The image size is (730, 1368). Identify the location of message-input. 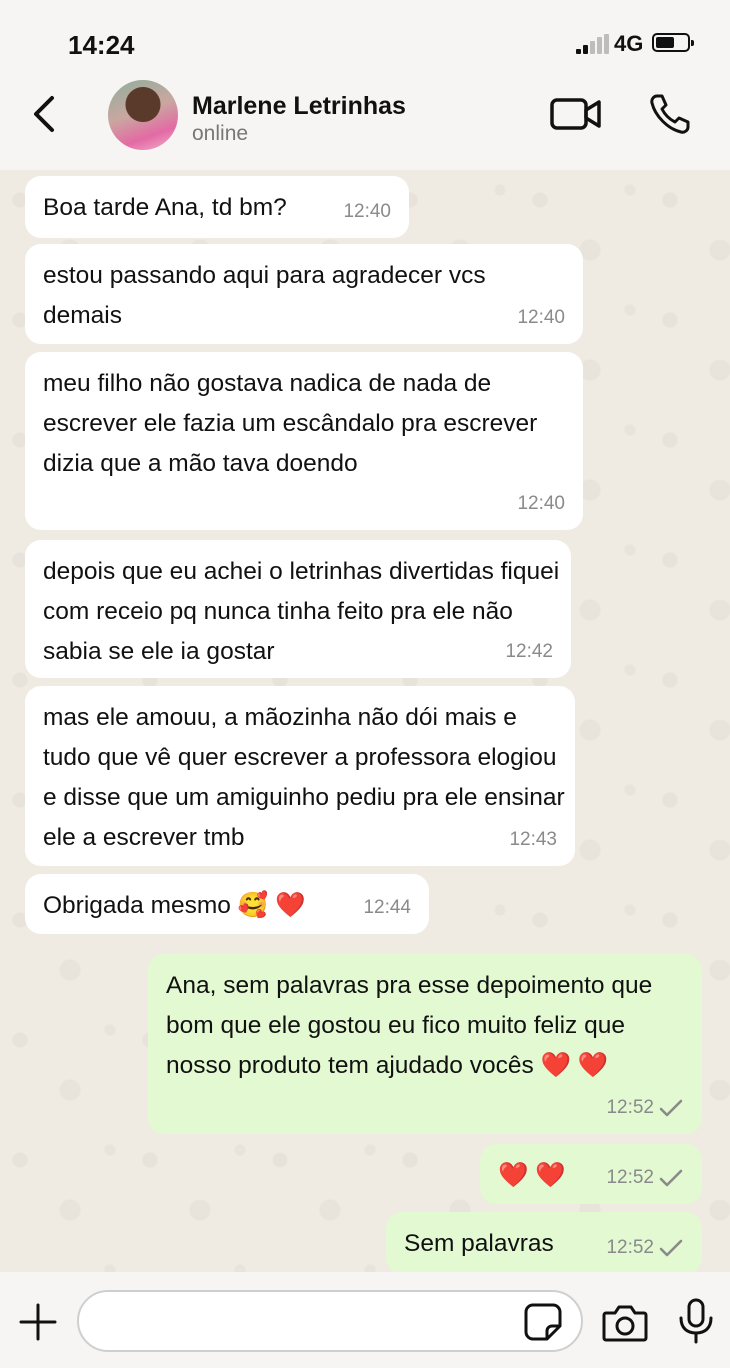
(330, 1321).